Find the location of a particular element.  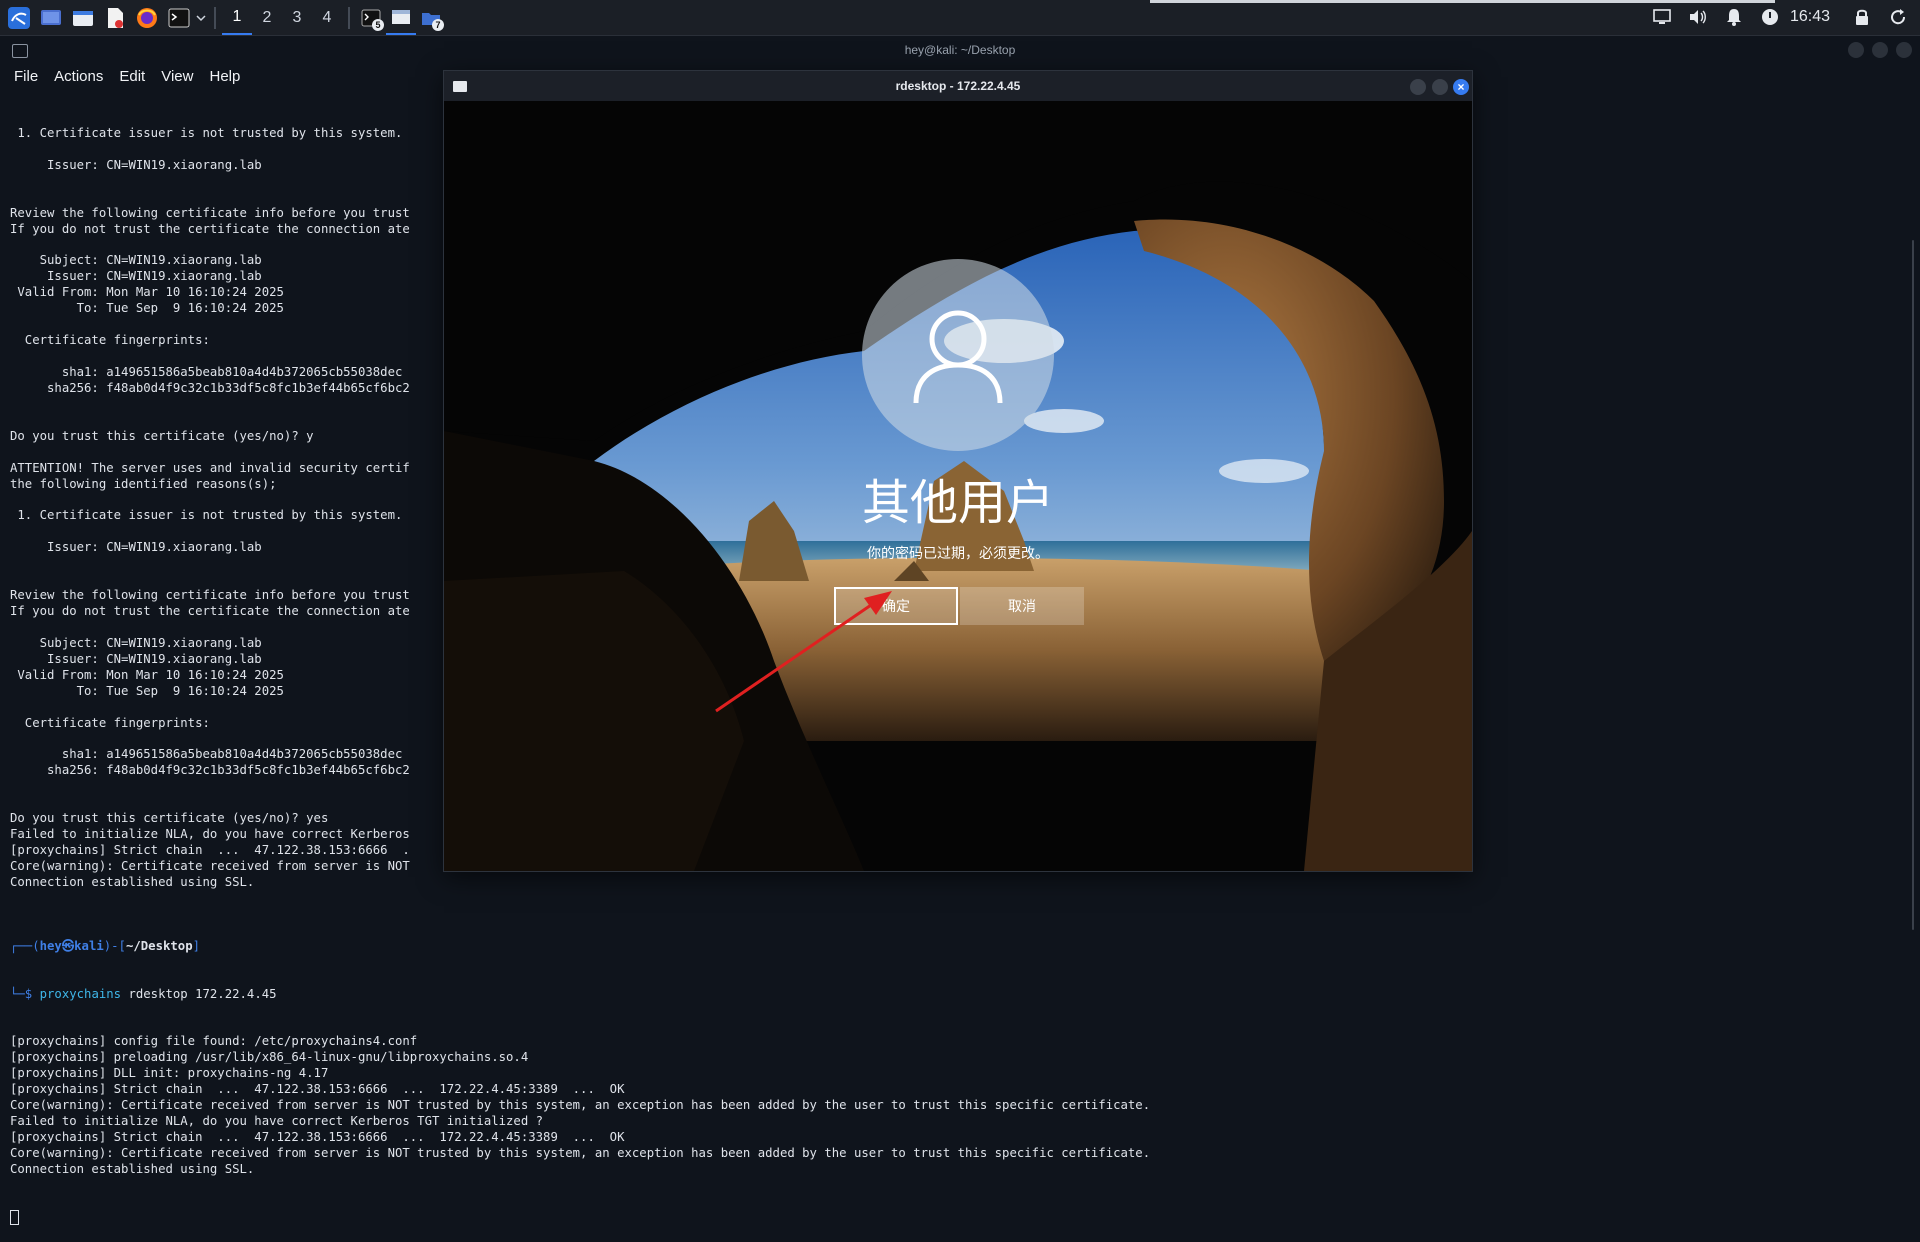

system-tray: 16:43 is located at coordinates (1780, 17).